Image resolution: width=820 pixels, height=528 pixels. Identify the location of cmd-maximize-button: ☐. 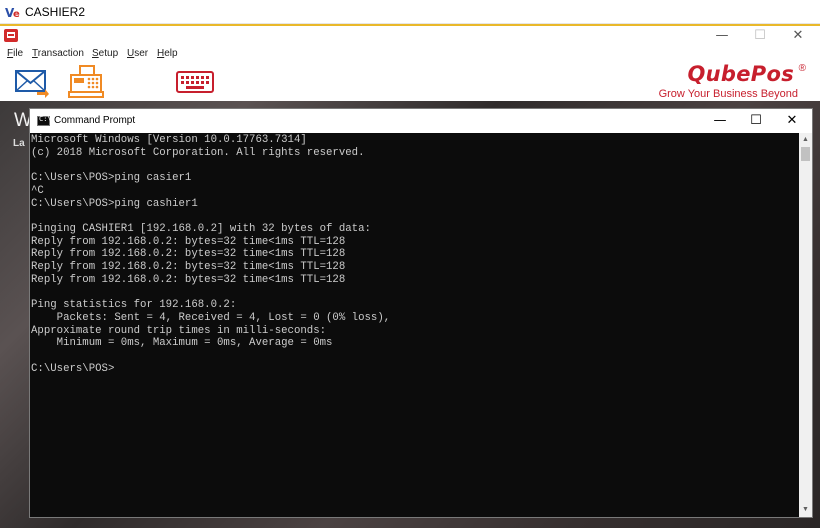
(756, 121).